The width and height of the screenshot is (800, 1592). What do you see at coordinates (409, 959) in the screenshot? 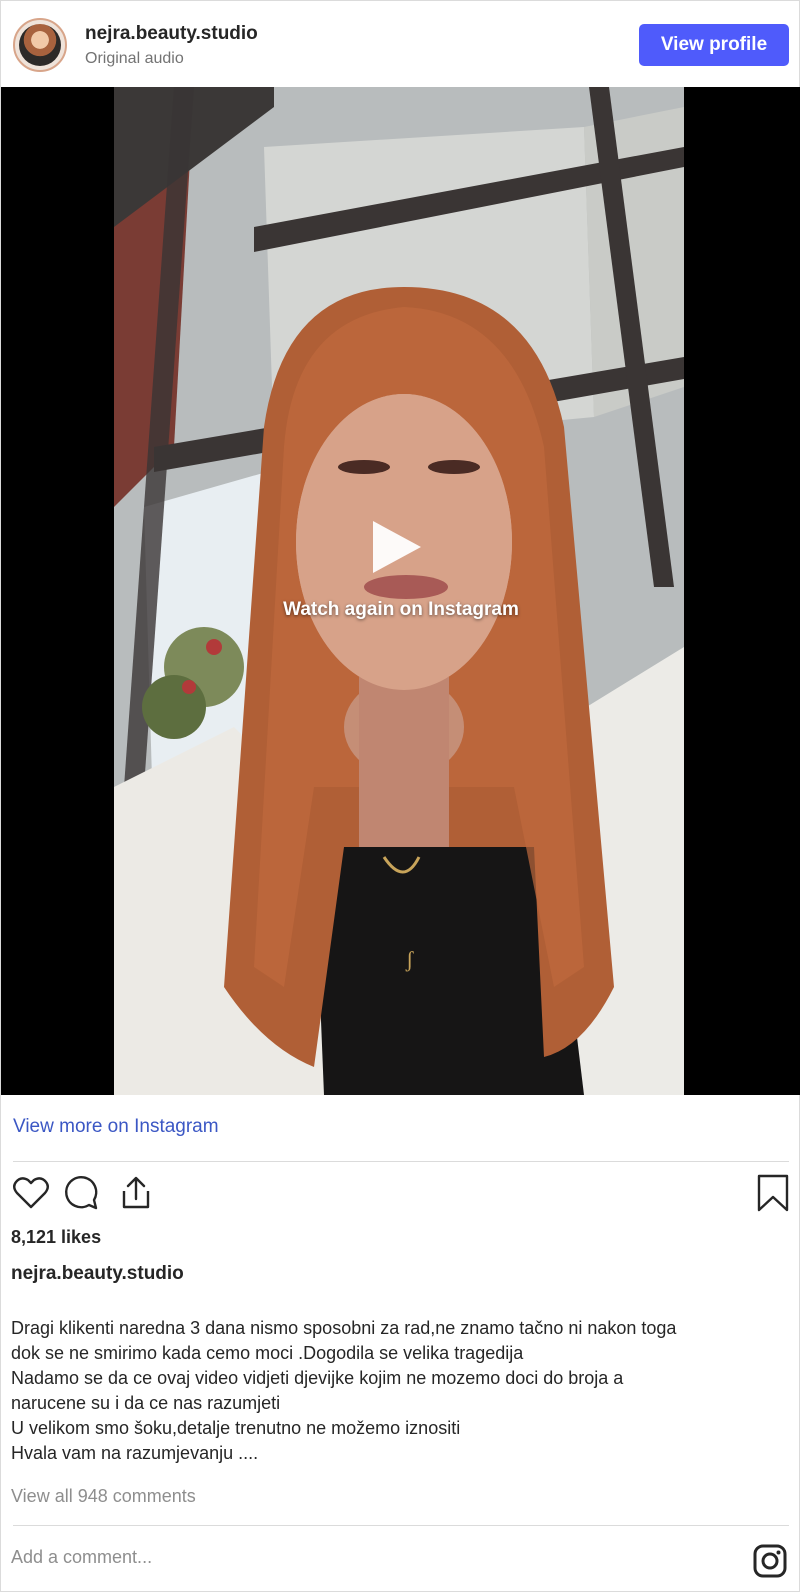
I see `svg-text: ʃ` at bounding box center [409, 959].